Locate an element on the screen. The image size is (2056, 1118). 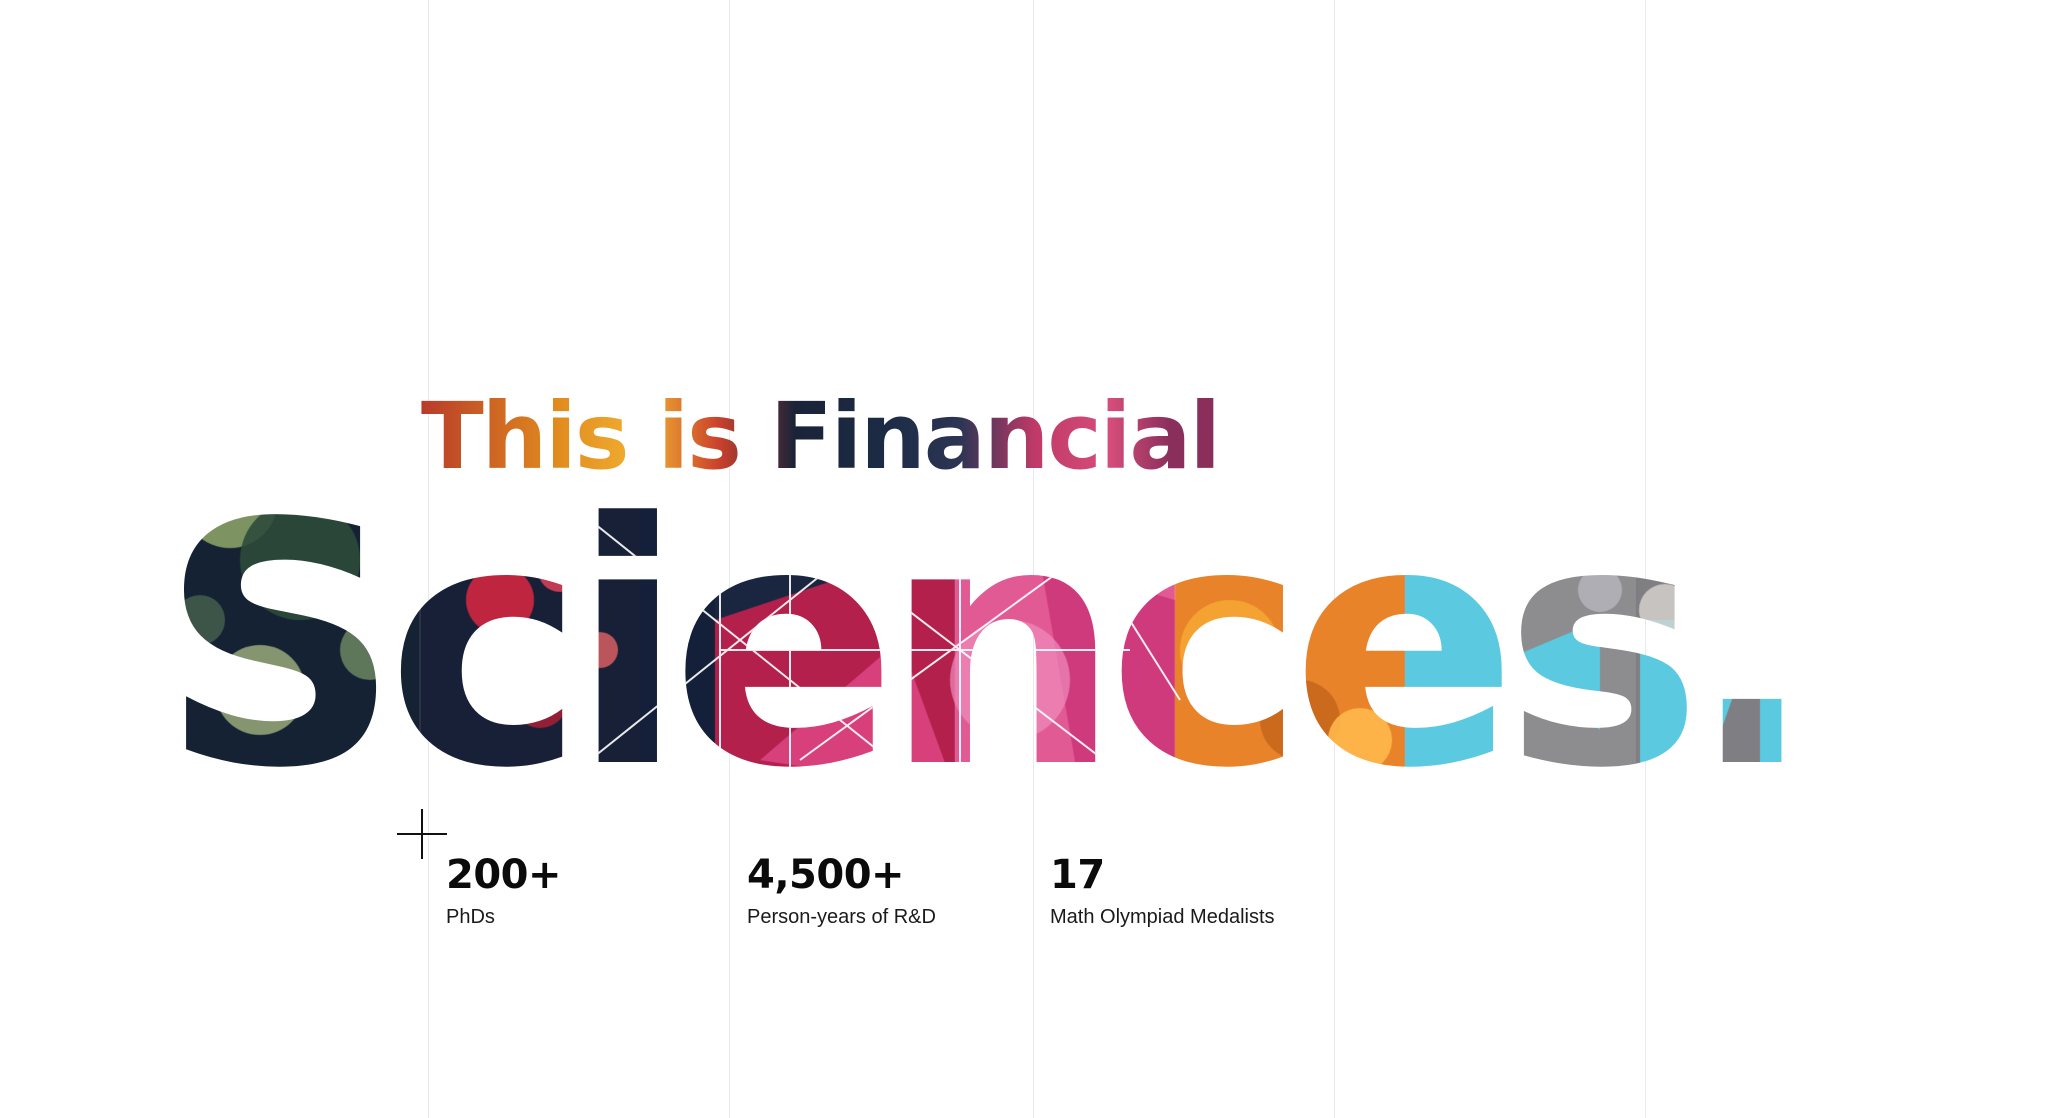
stat-value: 4,500+ is located at coordinates (826, 875).